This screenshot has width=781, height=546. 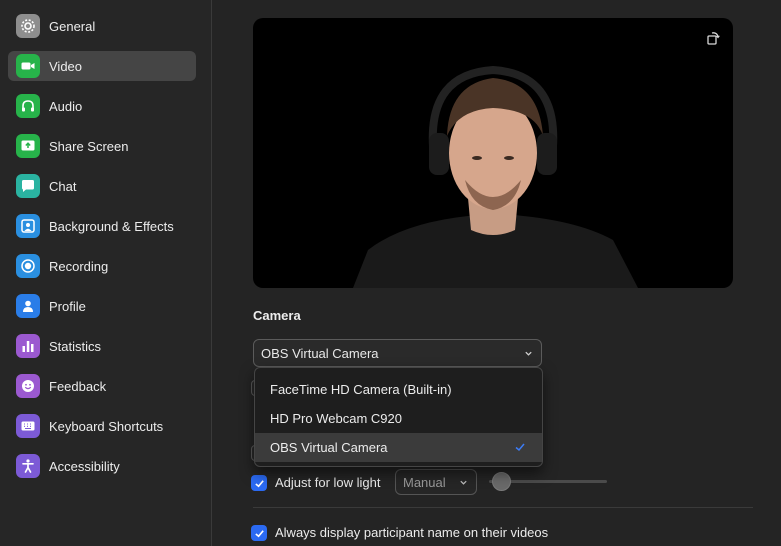 I want to click on sidebar-item-label: Audio, so click(x=66, y=106).